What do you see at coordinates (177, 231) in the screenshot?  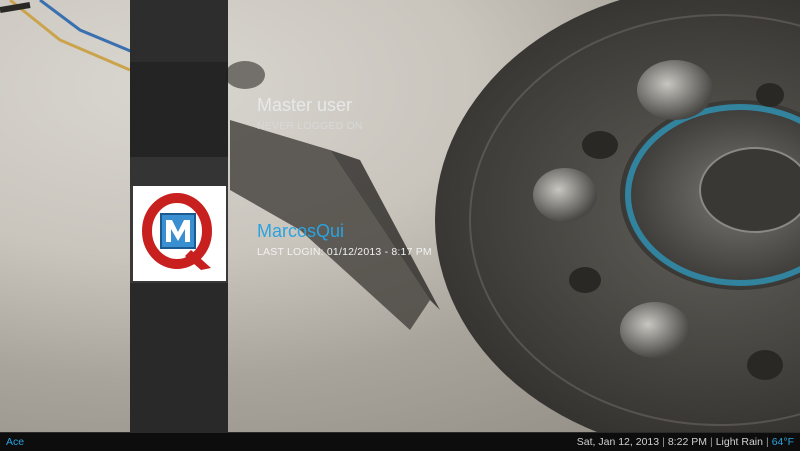 I see `user-avatar-logo` at bounding box center [177, 231].